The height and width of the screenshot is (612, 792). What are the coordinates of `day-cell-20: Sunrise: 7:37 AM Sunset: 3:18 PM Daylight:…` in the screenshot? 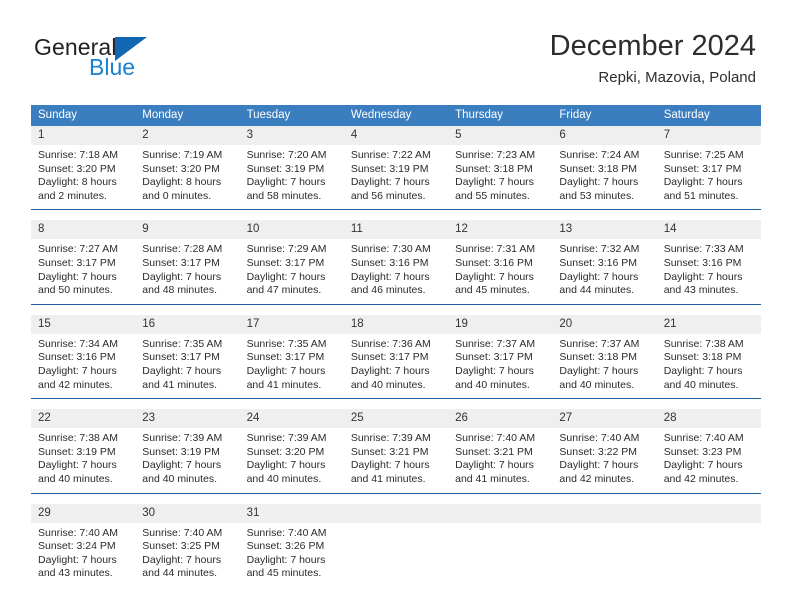 It's located at (604, 366).